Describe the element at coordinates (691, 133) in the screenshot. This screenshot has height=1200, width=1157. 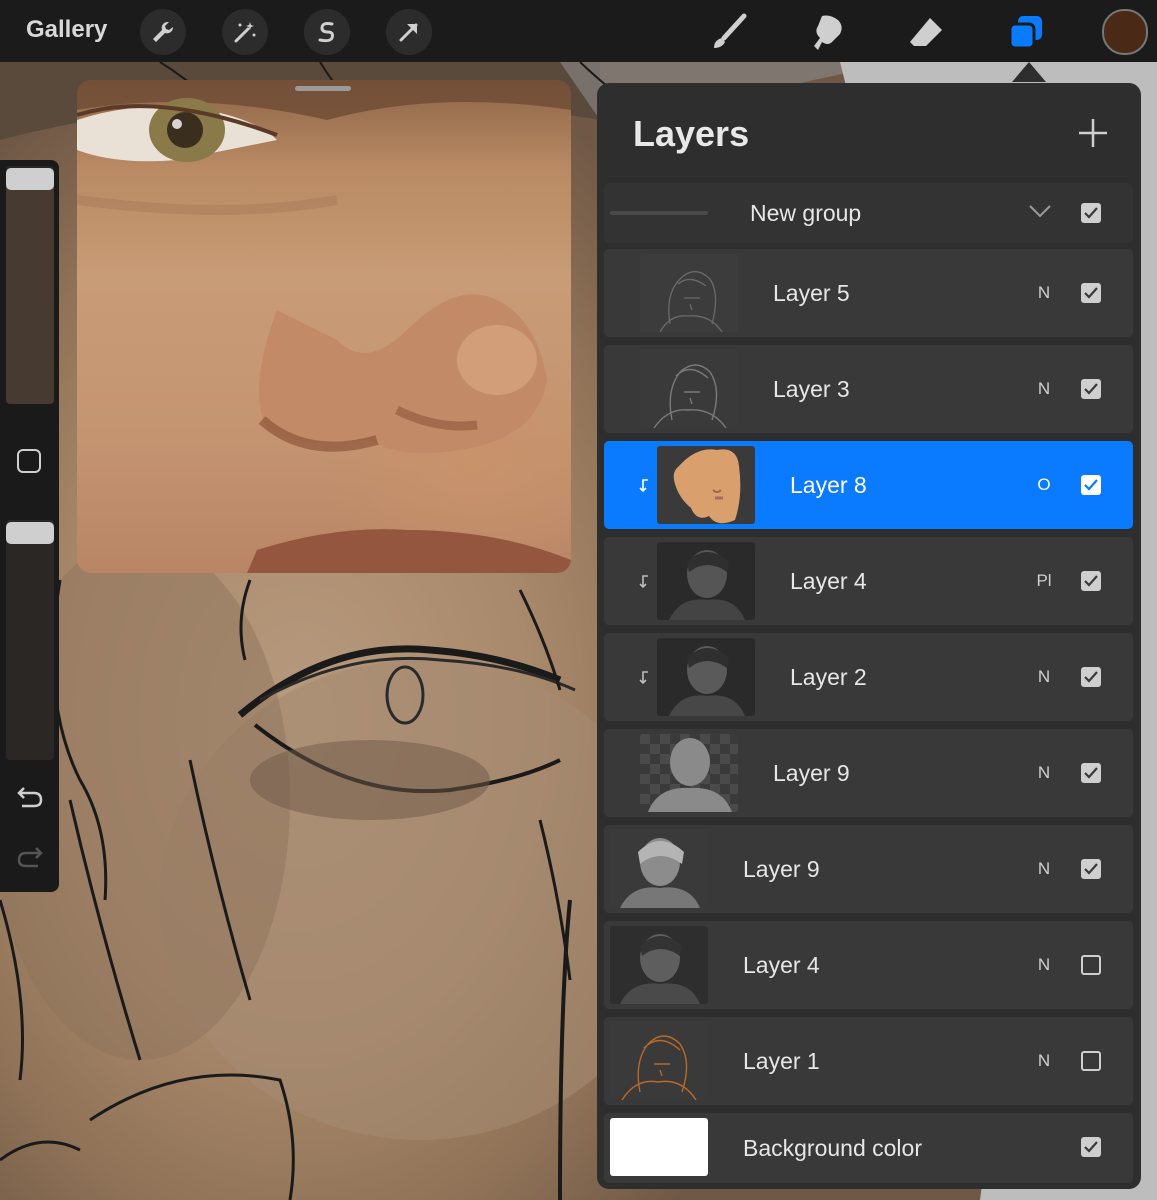
I see `panel-title: Layers` at that location.